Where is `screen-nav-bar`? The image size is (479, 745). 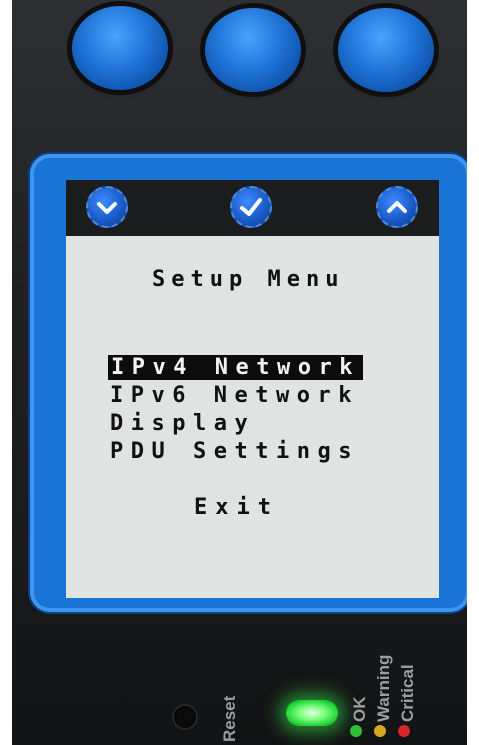
screen-nav-bar is located at coordinates (252, 208).